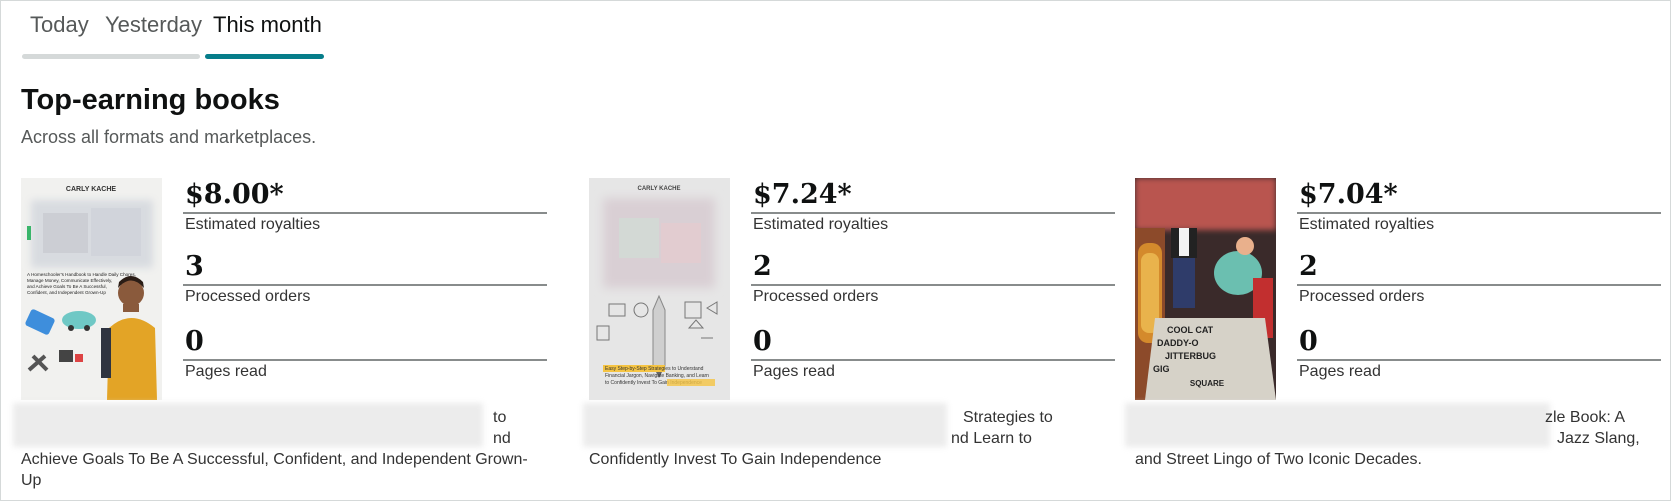 The image size is (1671, 501). I want to click on book-cover-art: COOL CAT DADDY-O JITTERBUG GIG SQUARE, so click(1205, 289).